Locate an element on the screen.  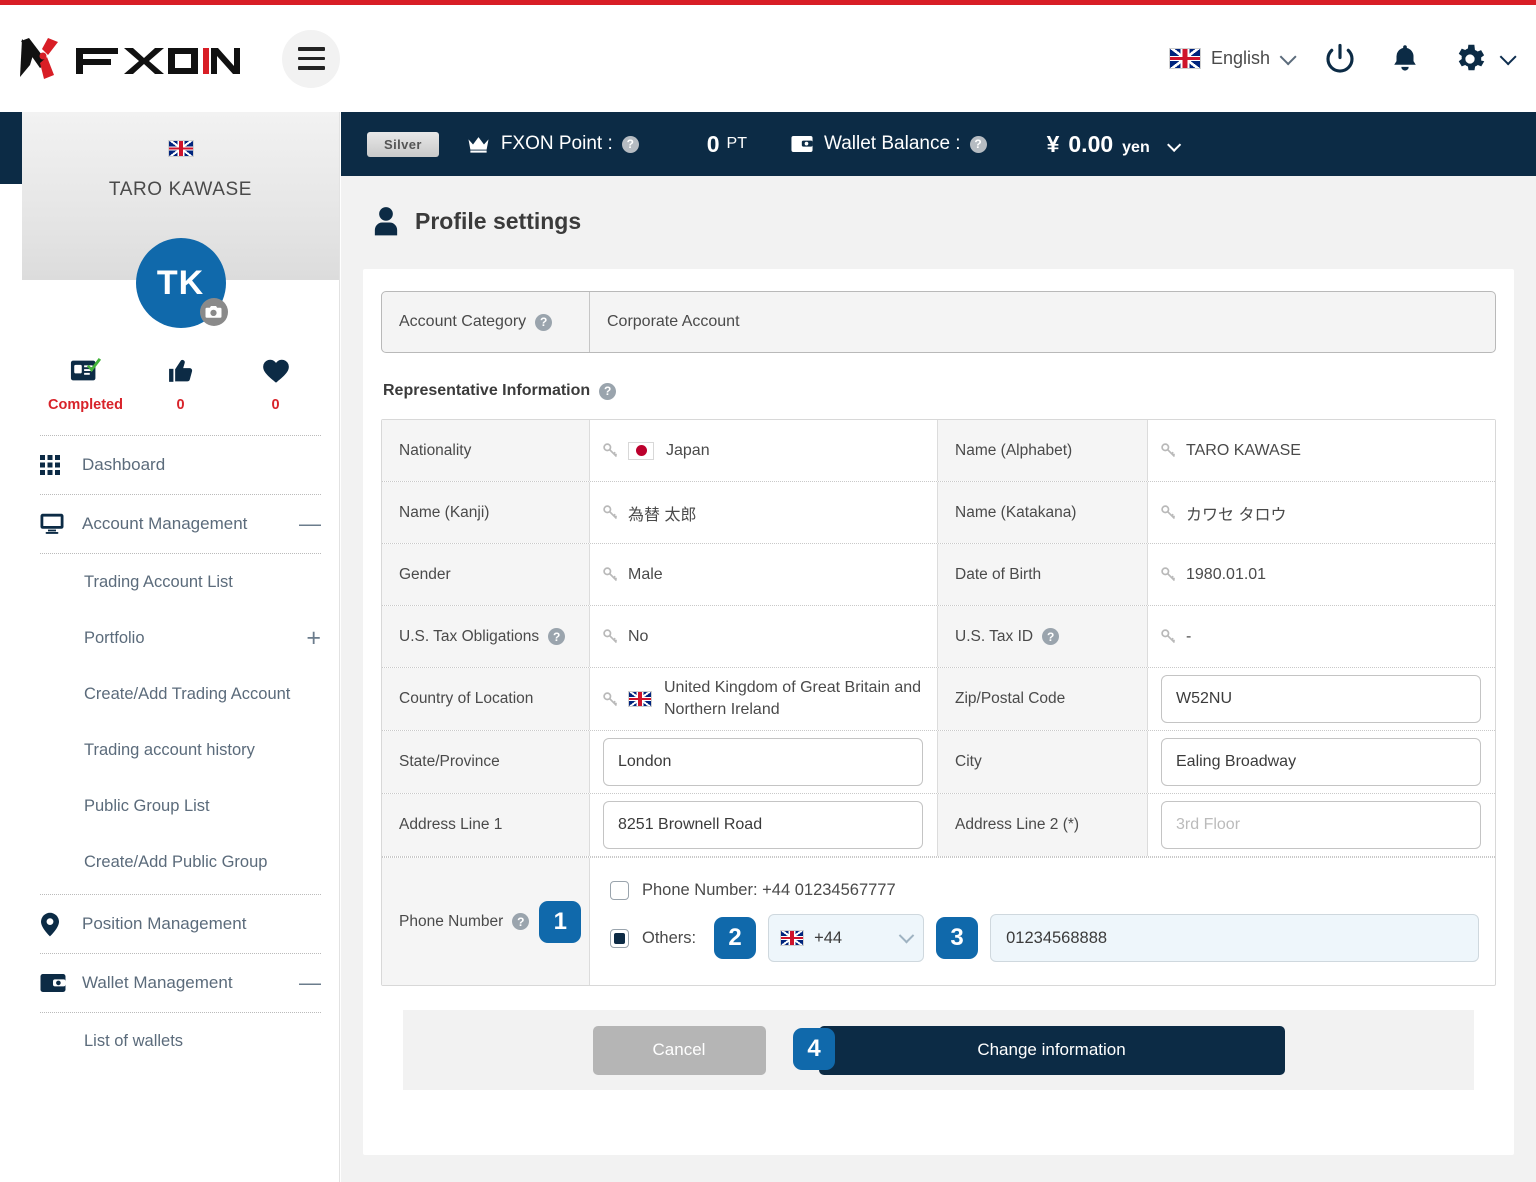
field-input-zip-wrap is located at coordinates (1321, 699).